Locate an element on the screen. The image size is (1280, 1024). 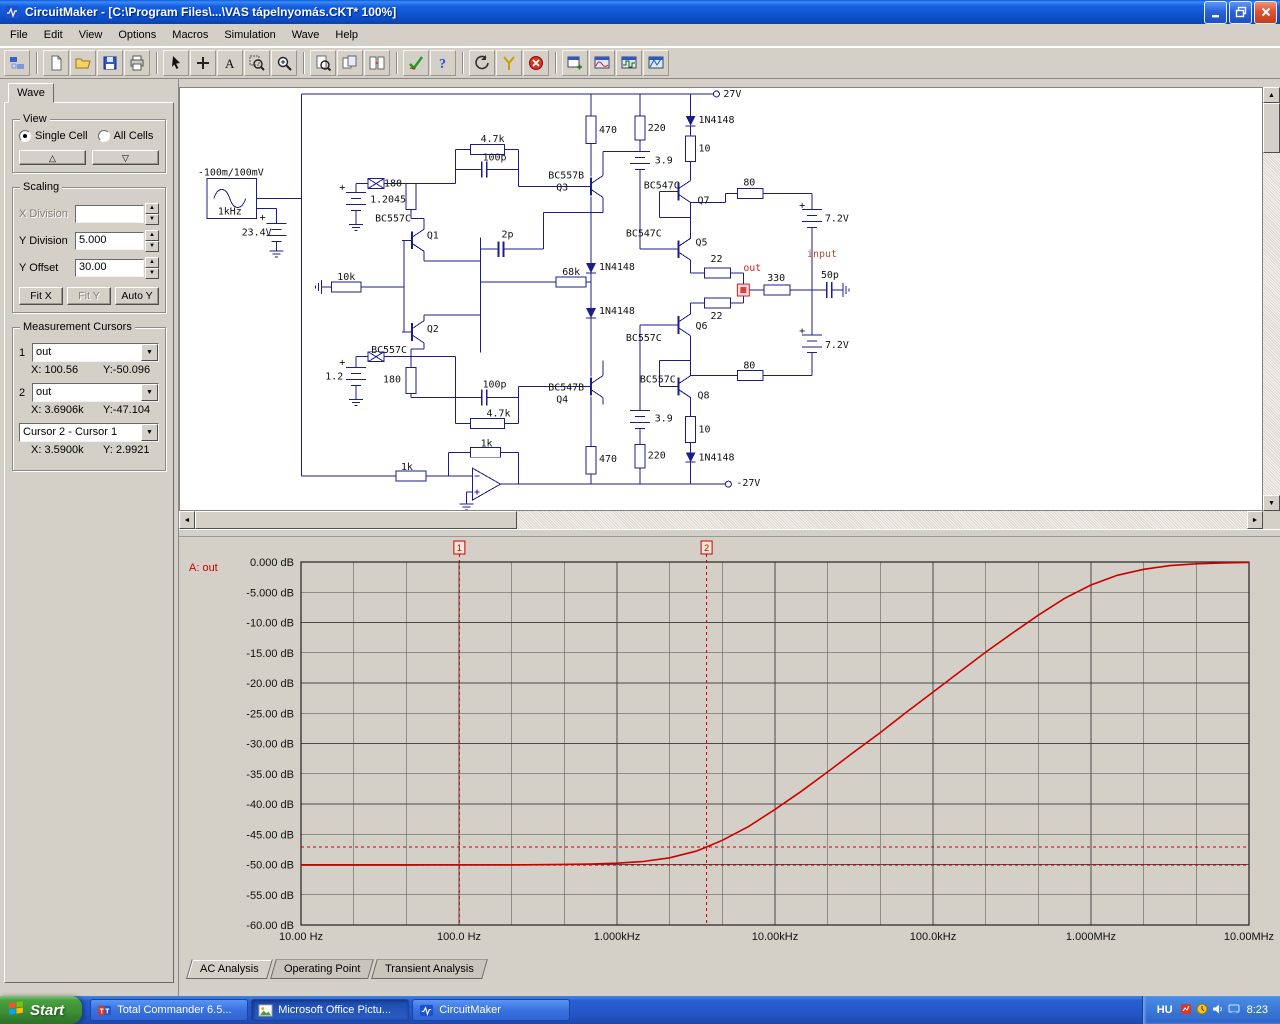
restore-button is located at coordinates (1240, 12).